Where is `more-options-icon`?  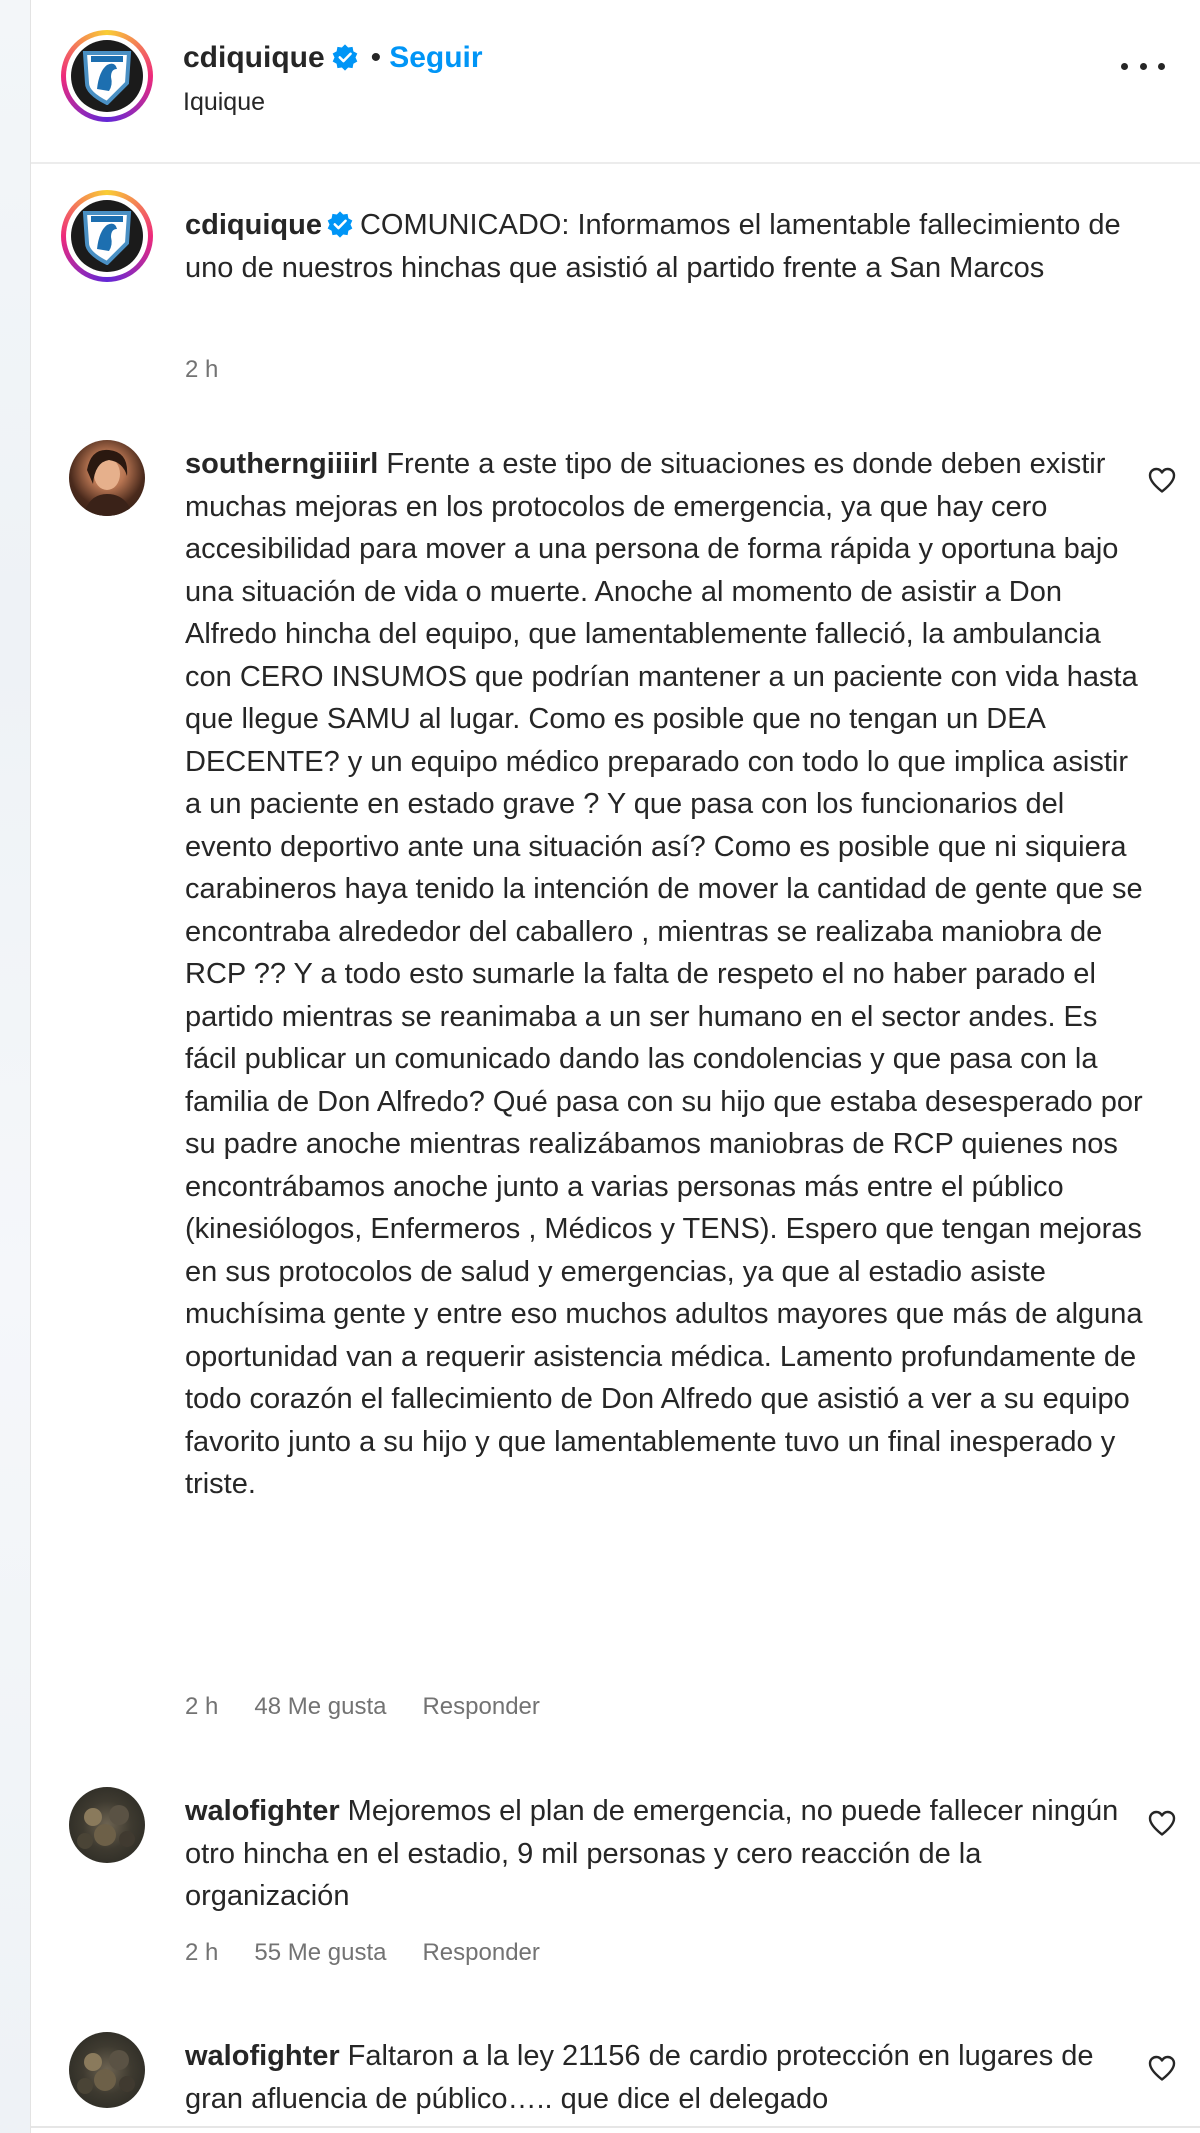 more-options-icon is located at coordinates (1143, 66).